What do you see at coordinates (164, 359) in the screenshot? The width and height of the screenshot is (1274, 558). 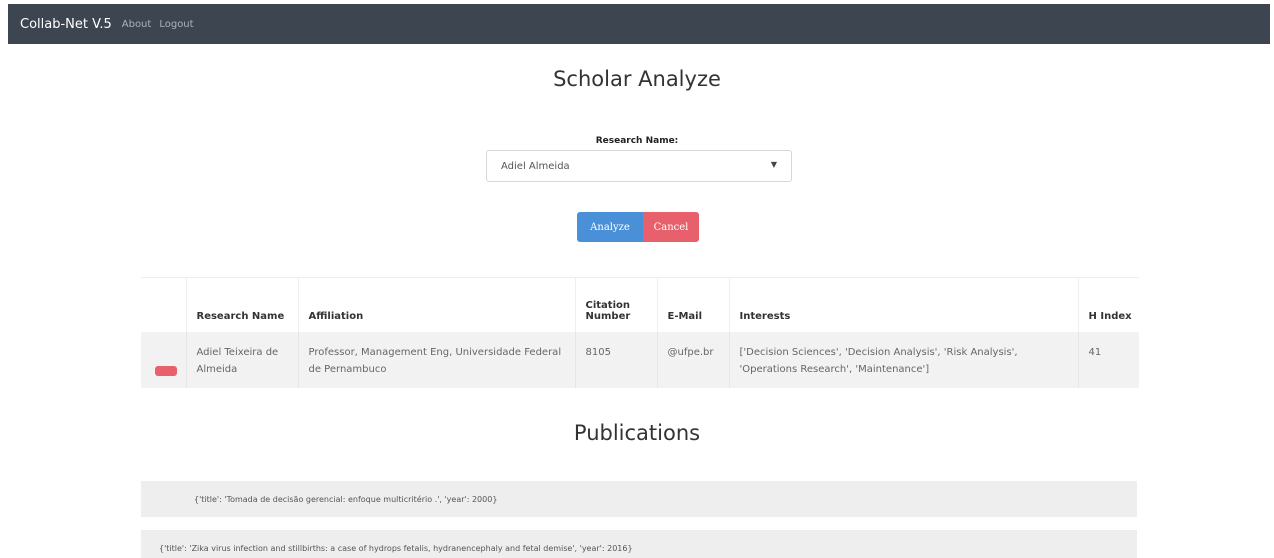 I see `row-action-cell` at bounding box center [164, 359].